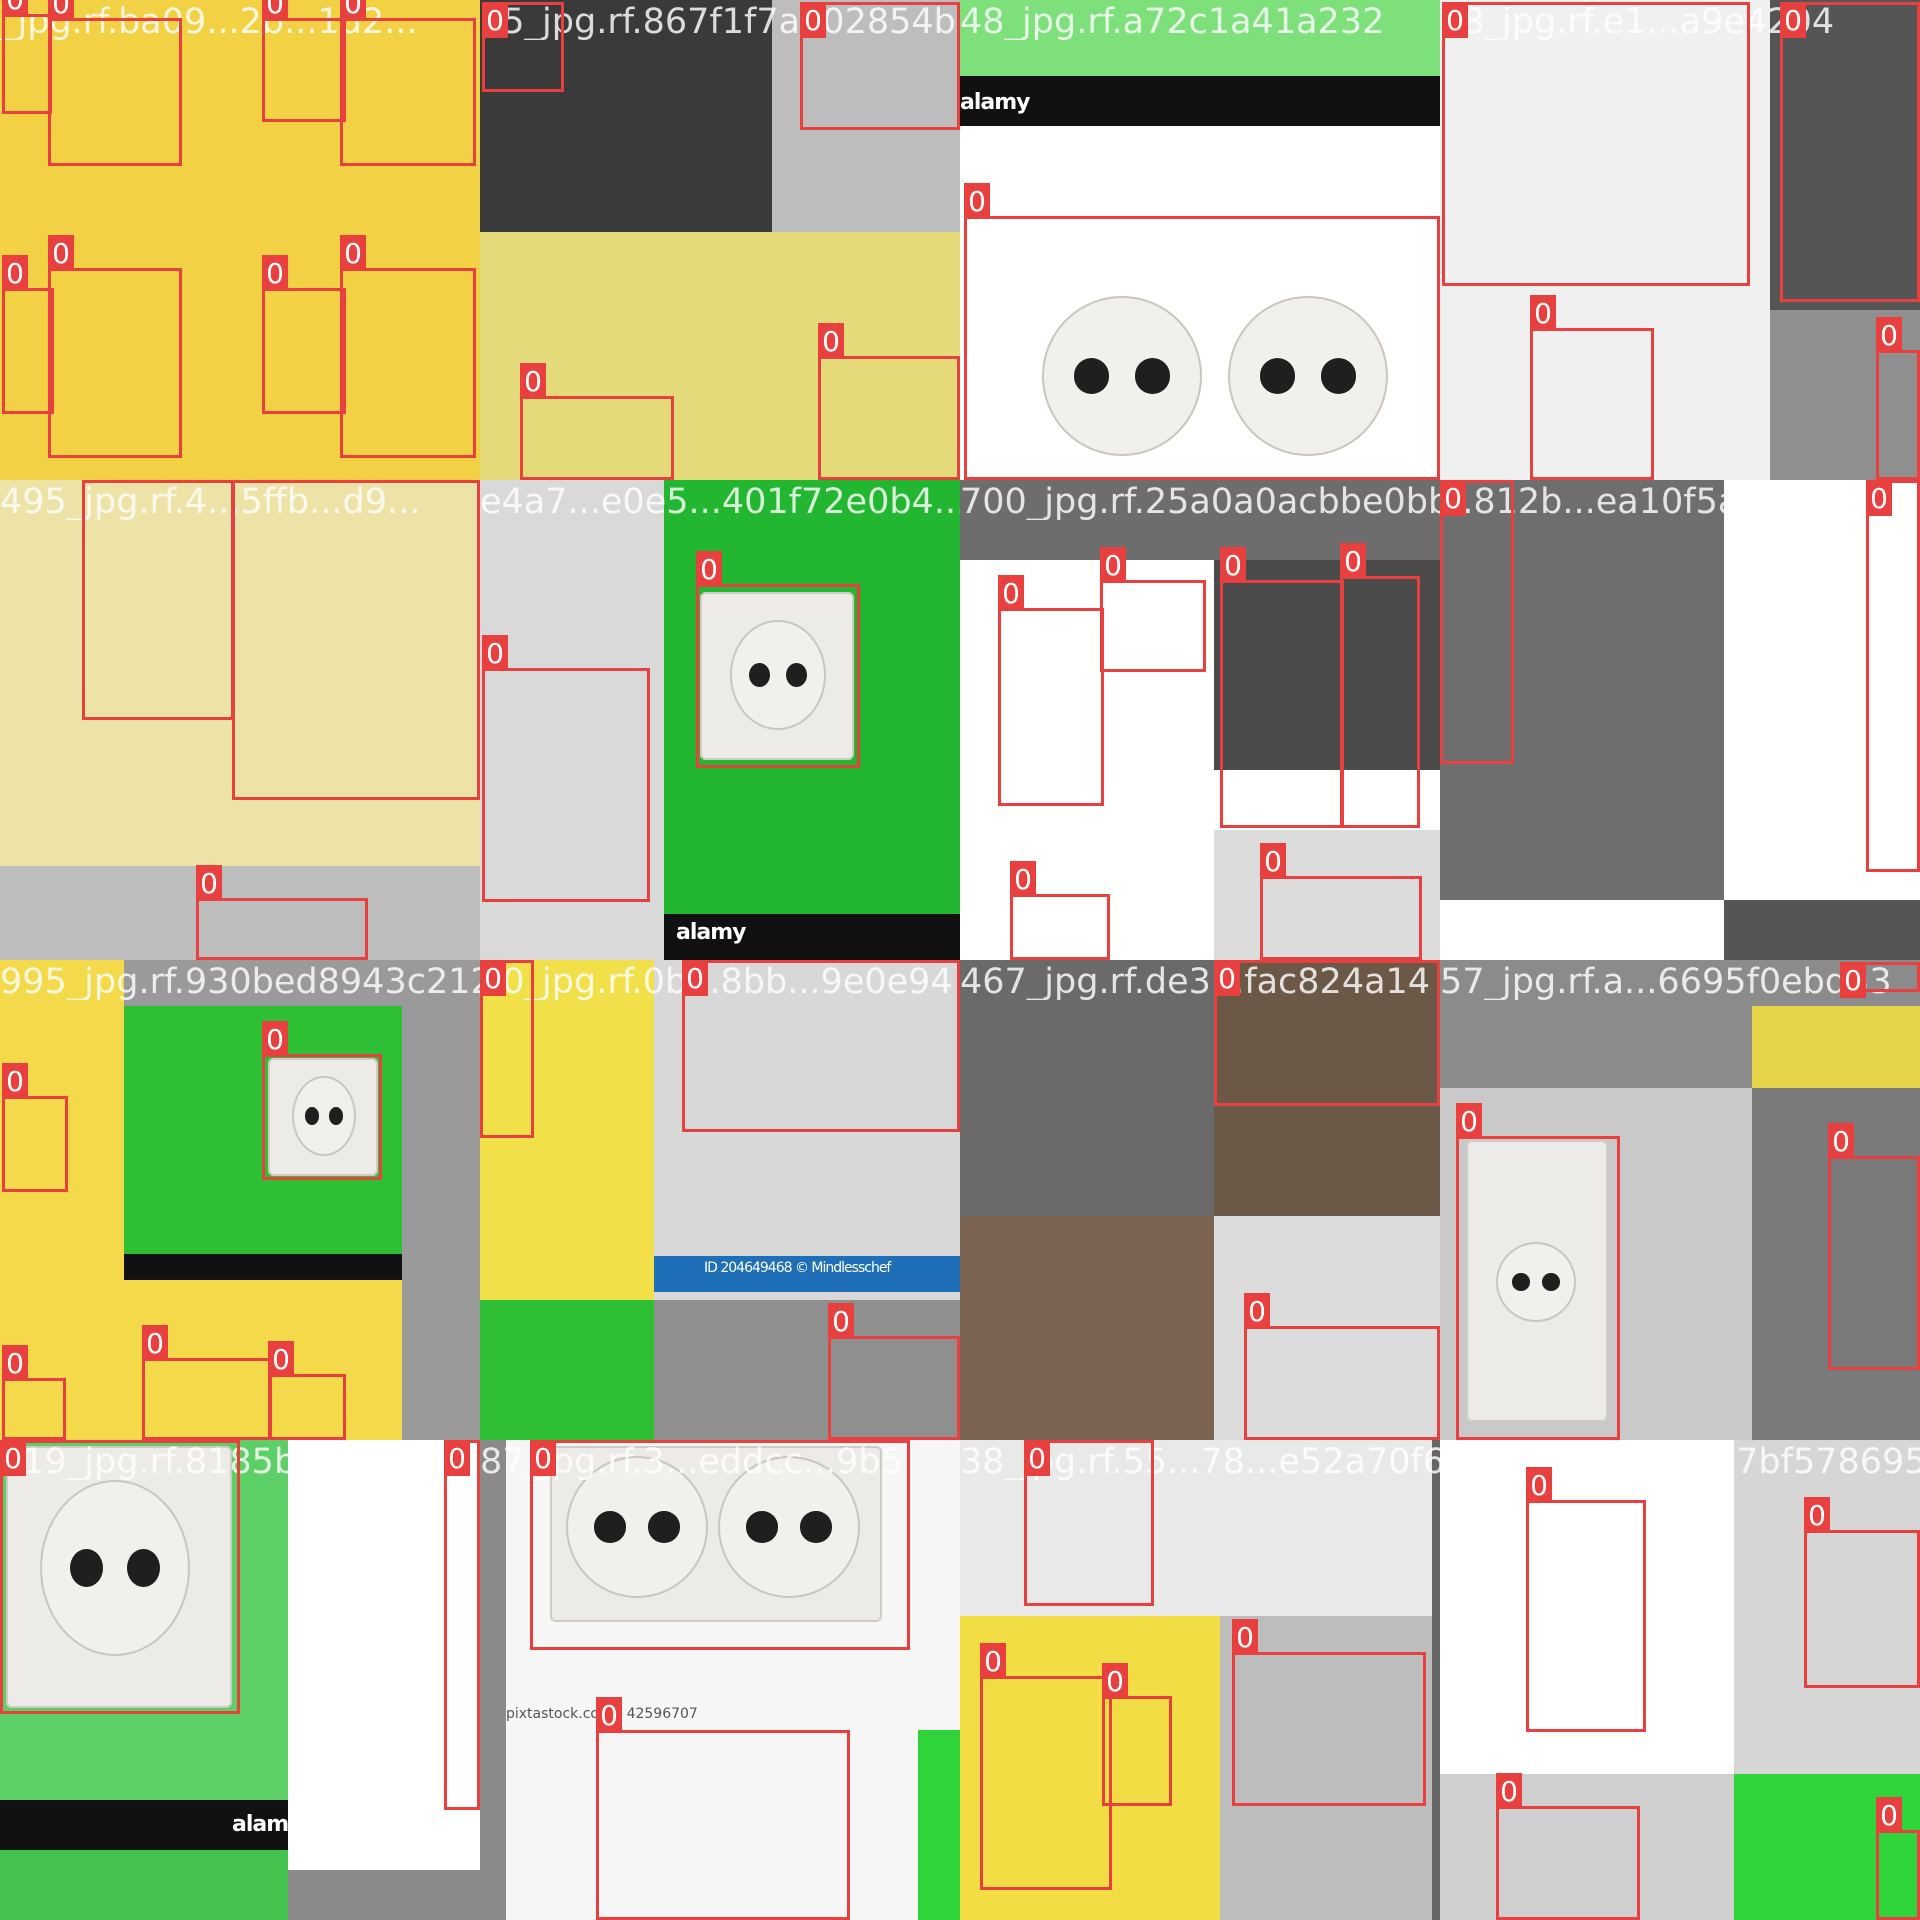  I want to click on watermark-text: ID 204649468 © Mindlesschef, so click(797, 1268).